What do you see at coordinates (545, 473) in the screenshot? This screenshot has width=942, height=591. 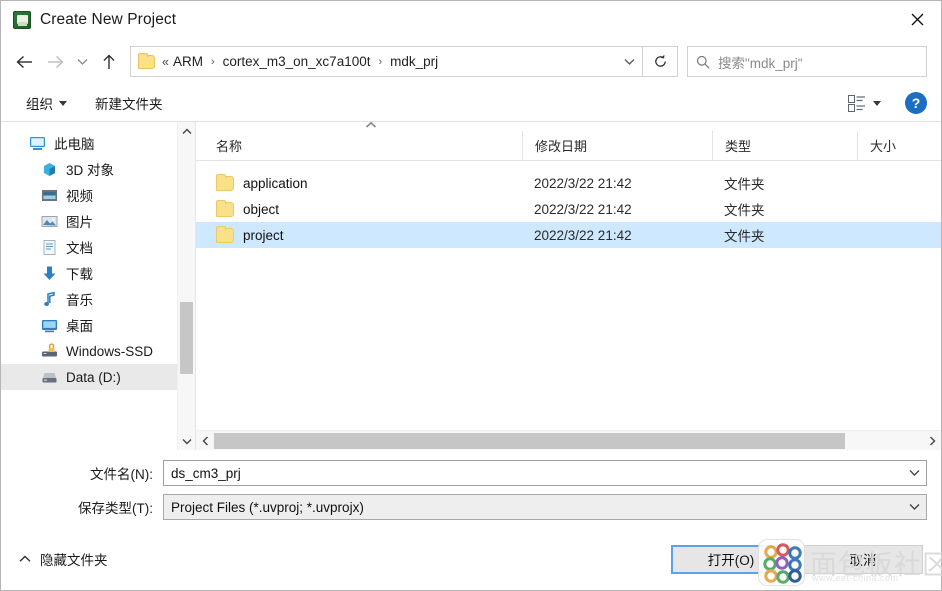 I see `filename-input: ds_cm3_prj` at bounding box center [545, 473].